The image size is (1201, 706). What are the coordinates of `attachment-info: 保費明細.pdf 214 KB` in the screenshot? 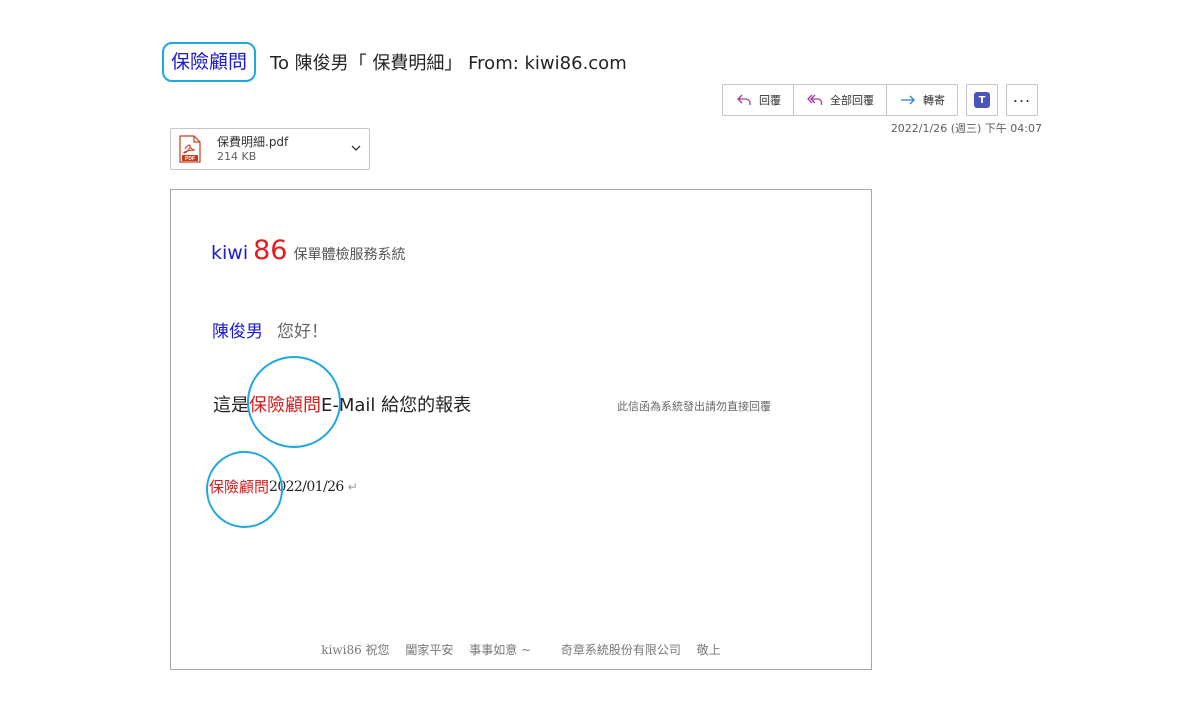 It's located at (252, 149).